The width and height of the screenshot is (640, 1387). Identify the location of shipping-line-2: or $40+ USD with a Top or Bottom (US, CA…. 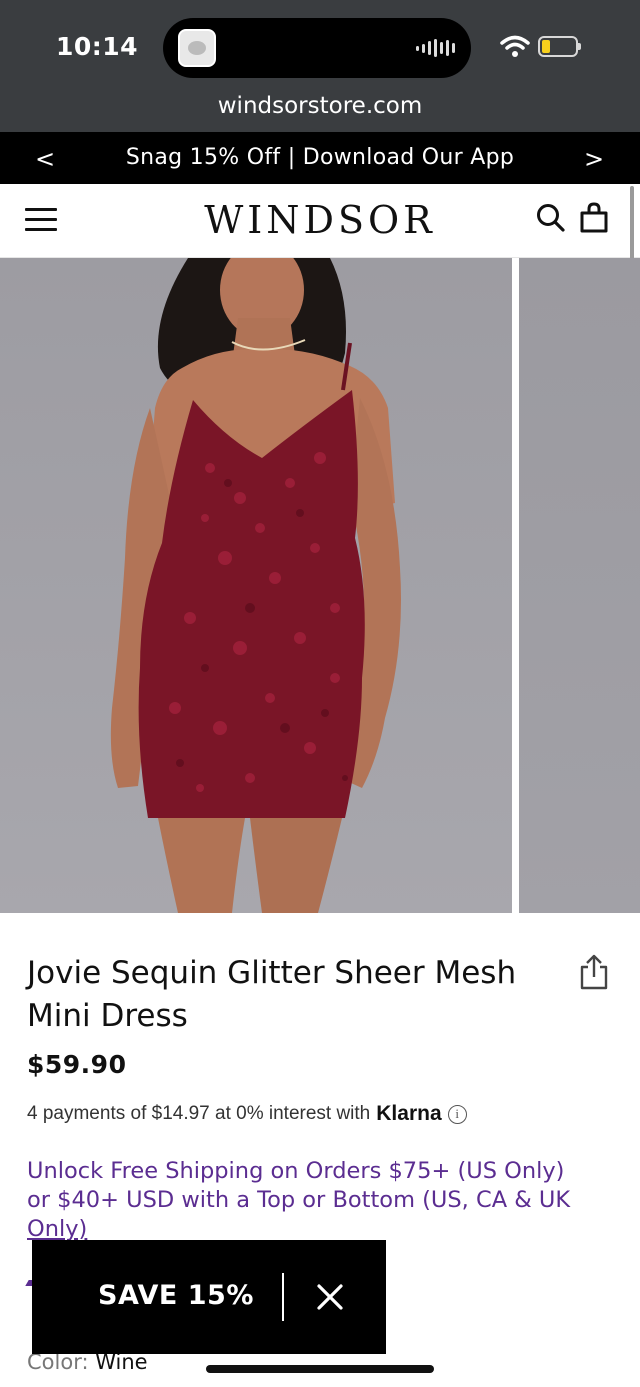
(299, 1200).